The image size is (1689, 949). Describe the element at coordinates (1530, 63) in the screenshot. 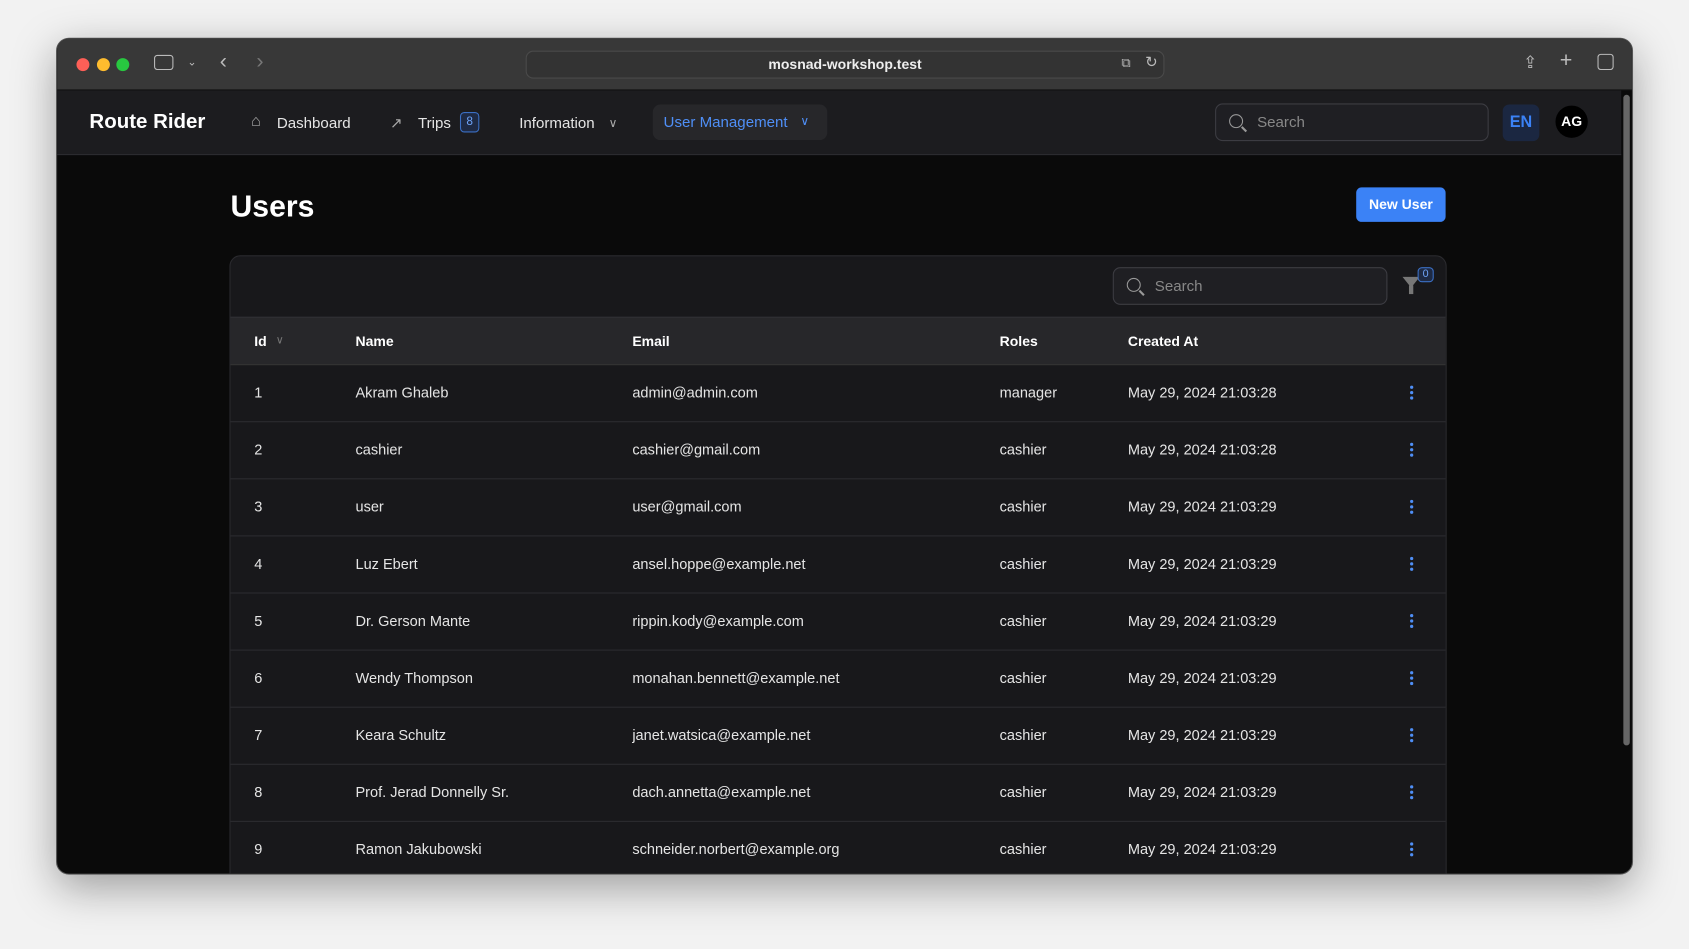

I see `share-icon: ⇪` at that location.